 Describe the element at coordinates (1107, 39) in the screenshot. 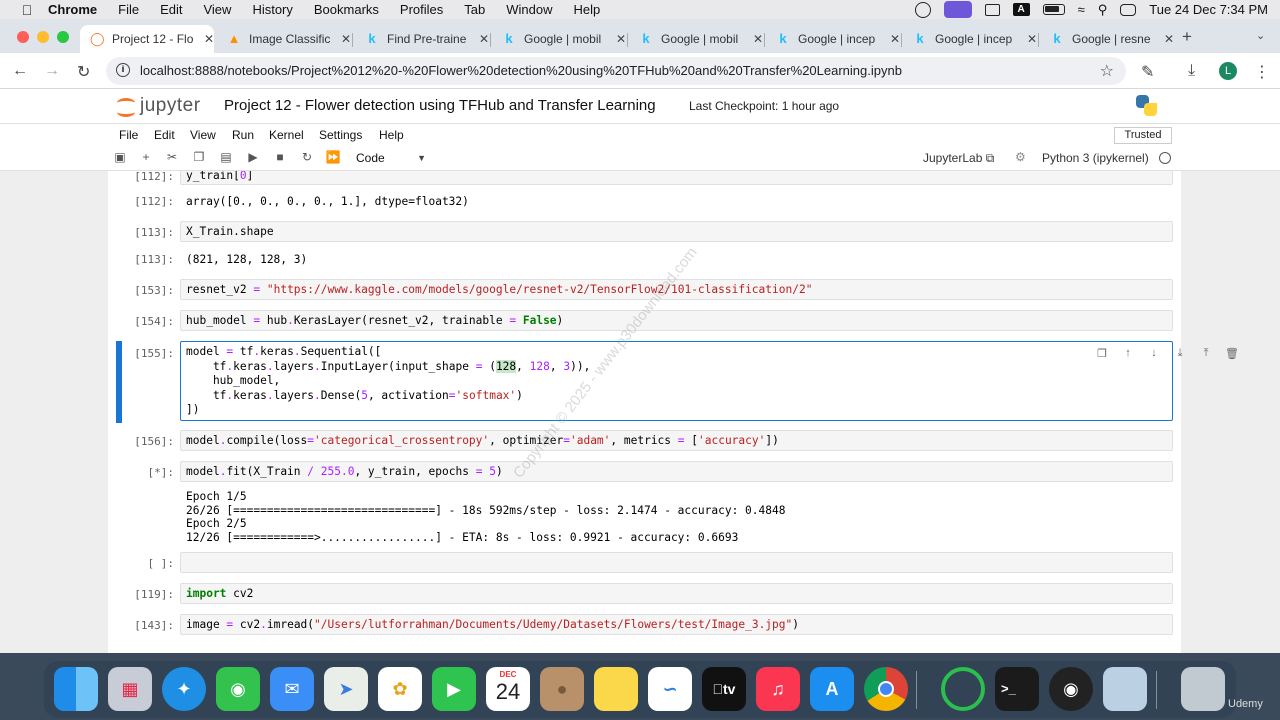

I see `tab-google-resnet: k Google | resne ✕` at that location.